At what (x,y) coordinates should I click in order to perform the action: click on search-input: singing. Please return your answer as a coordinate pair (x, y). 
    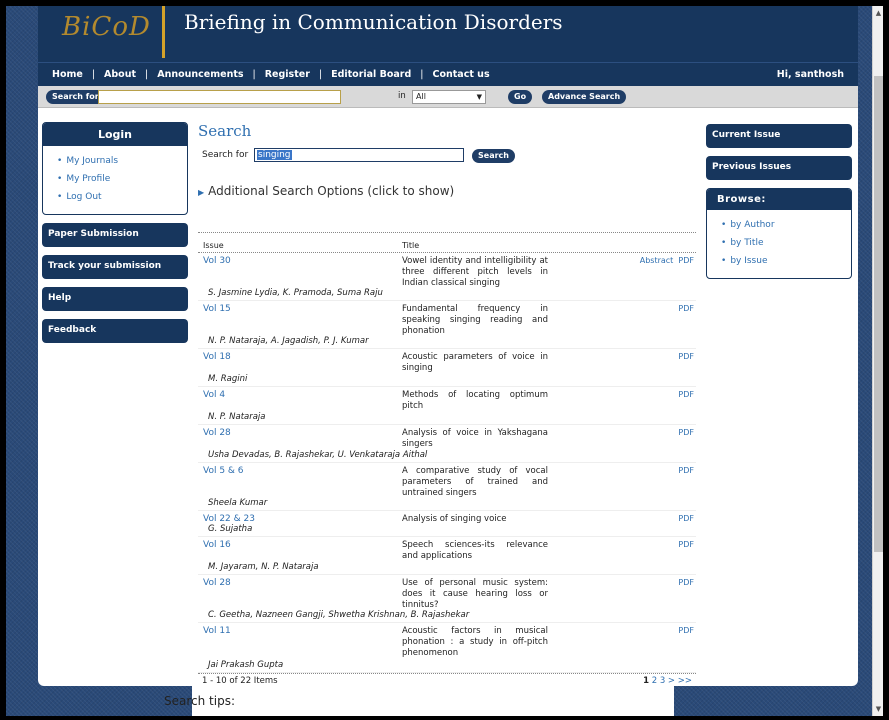
    Looking at the image, I should click on (359, 155).